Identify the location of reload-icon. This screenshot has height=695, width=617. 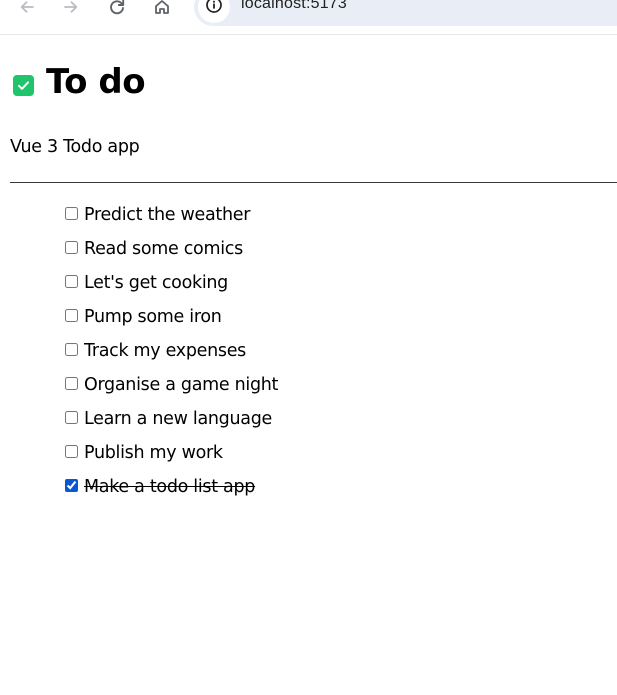
(117, 8).